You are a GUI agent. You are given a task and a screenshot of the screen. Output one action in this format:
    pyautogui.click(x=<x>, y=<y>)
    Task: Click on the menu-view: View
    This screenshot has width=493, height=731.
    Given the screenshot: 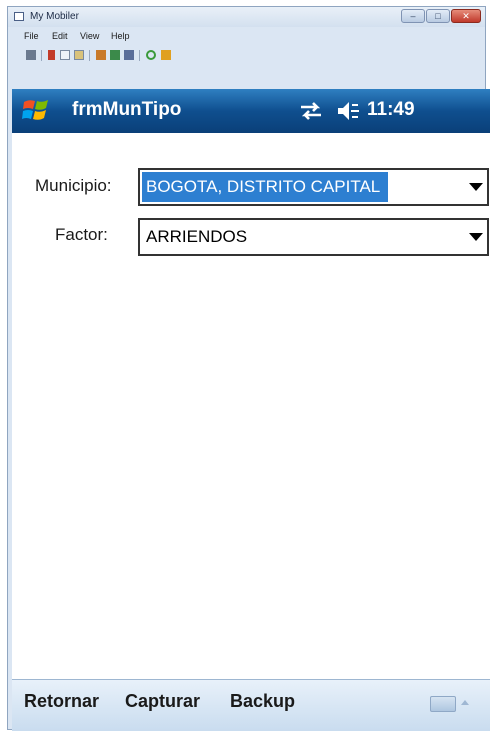 What is the action you would take?
    pyautogui.click(x=89, y=36)
    